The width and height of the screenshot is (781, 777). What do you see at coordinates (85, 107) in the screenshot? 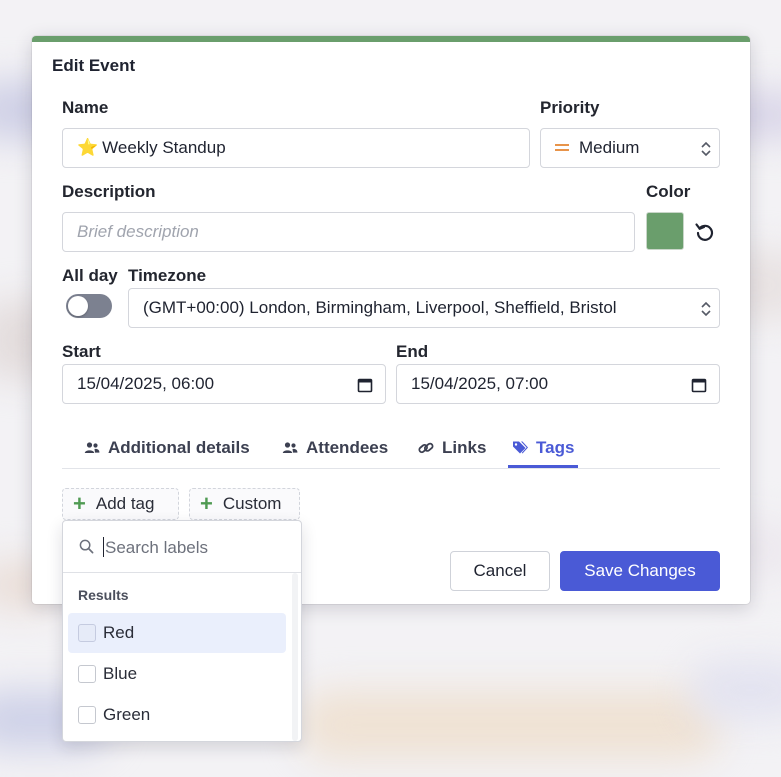
I see `name-label: Name` at bounding box center [85, 107].